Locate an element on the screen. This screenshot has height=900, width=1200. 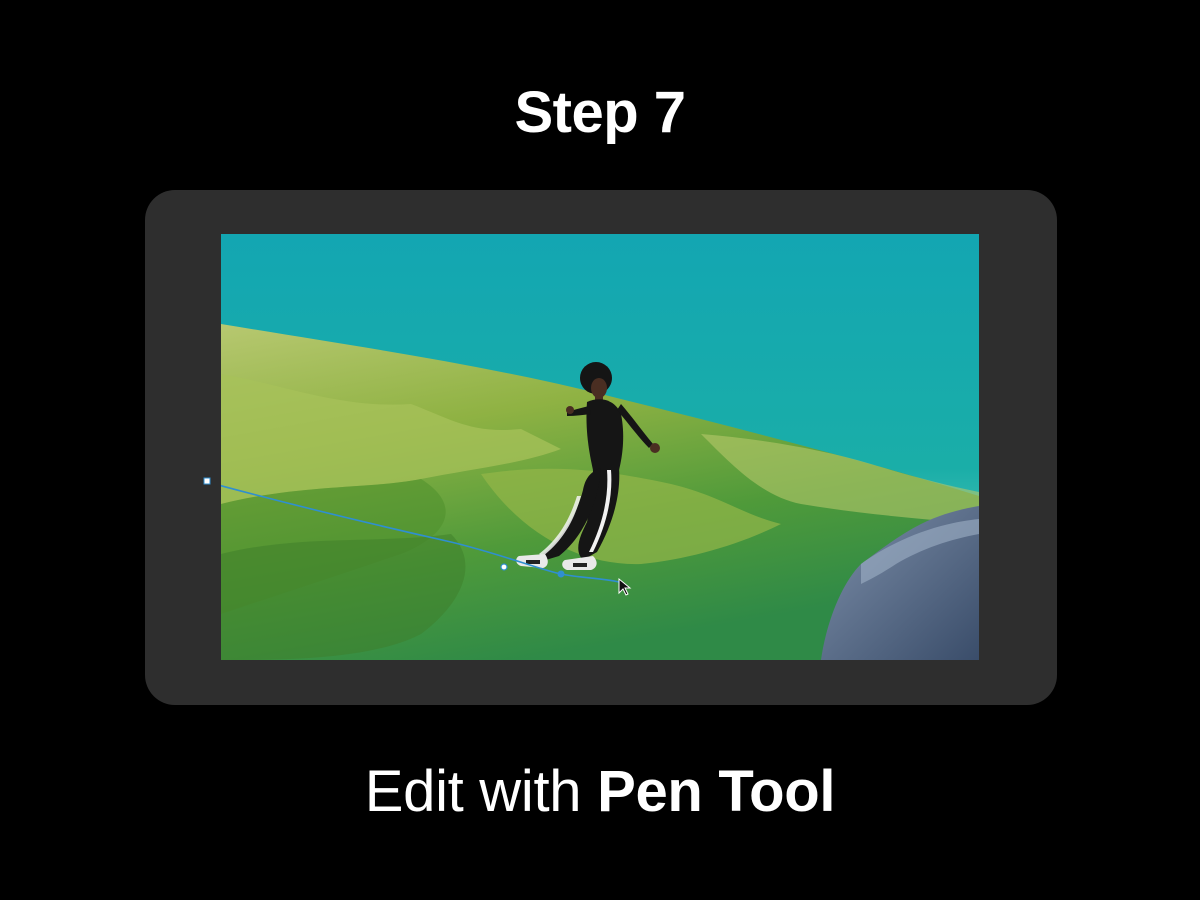
path-anchor-handle is located at coordinates (207, 481).